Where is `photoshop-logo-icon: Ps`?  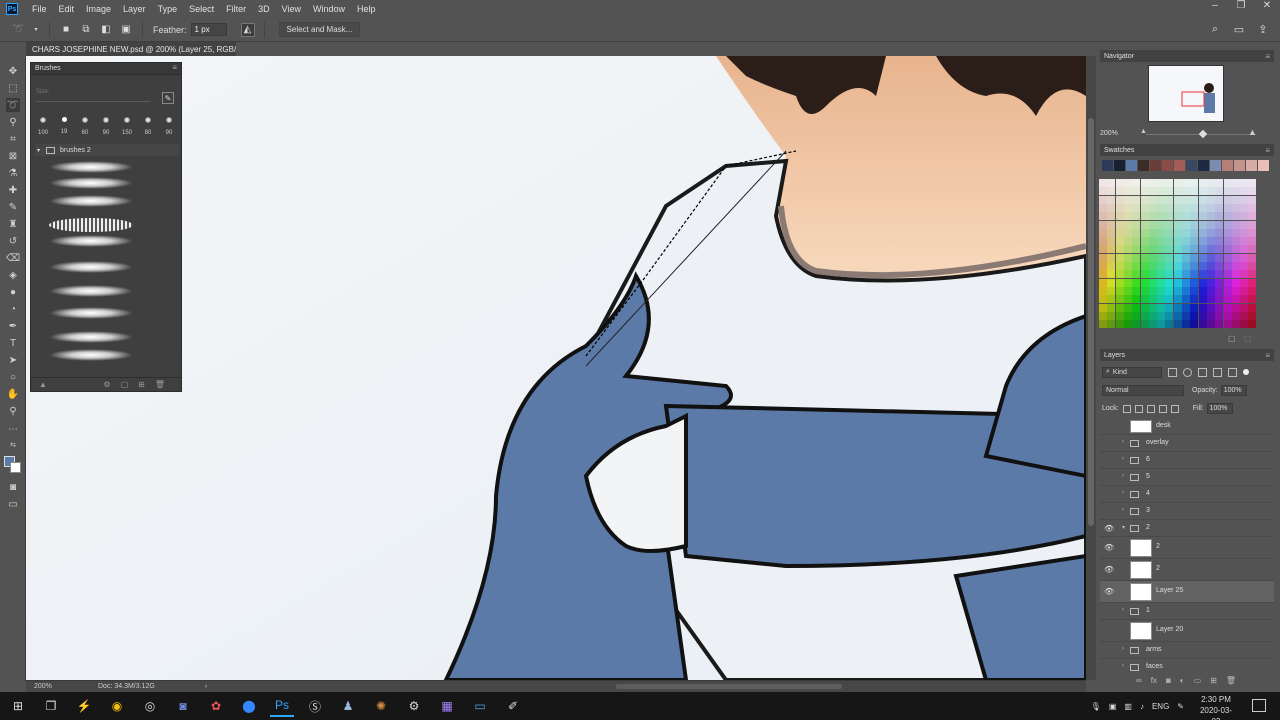 photoshop-logo-icon: Ps is located at coordinates (12, 9).